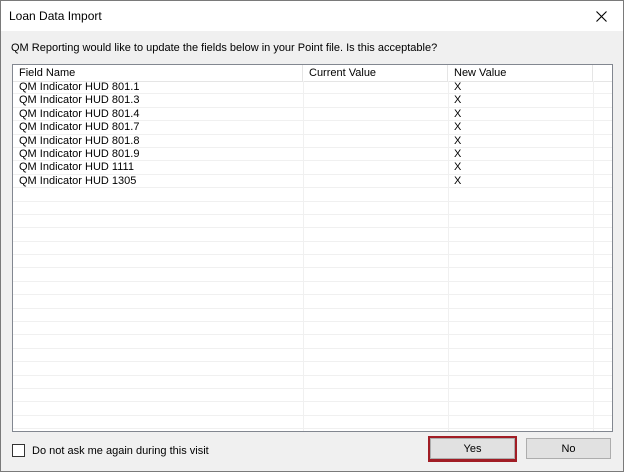 The width and height of the screenshot is (624, 472). I want to click on field-name-cell: QM Indicator HUD 1111, so click(76, 167).